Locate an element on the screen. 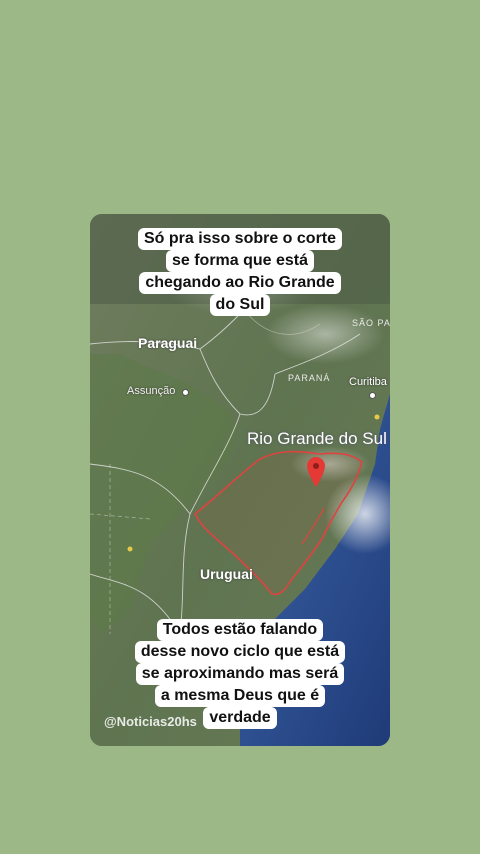 This screenshot has width=480, height=854. caption-top-line: se forma que está is located at coordinates (240, 261).